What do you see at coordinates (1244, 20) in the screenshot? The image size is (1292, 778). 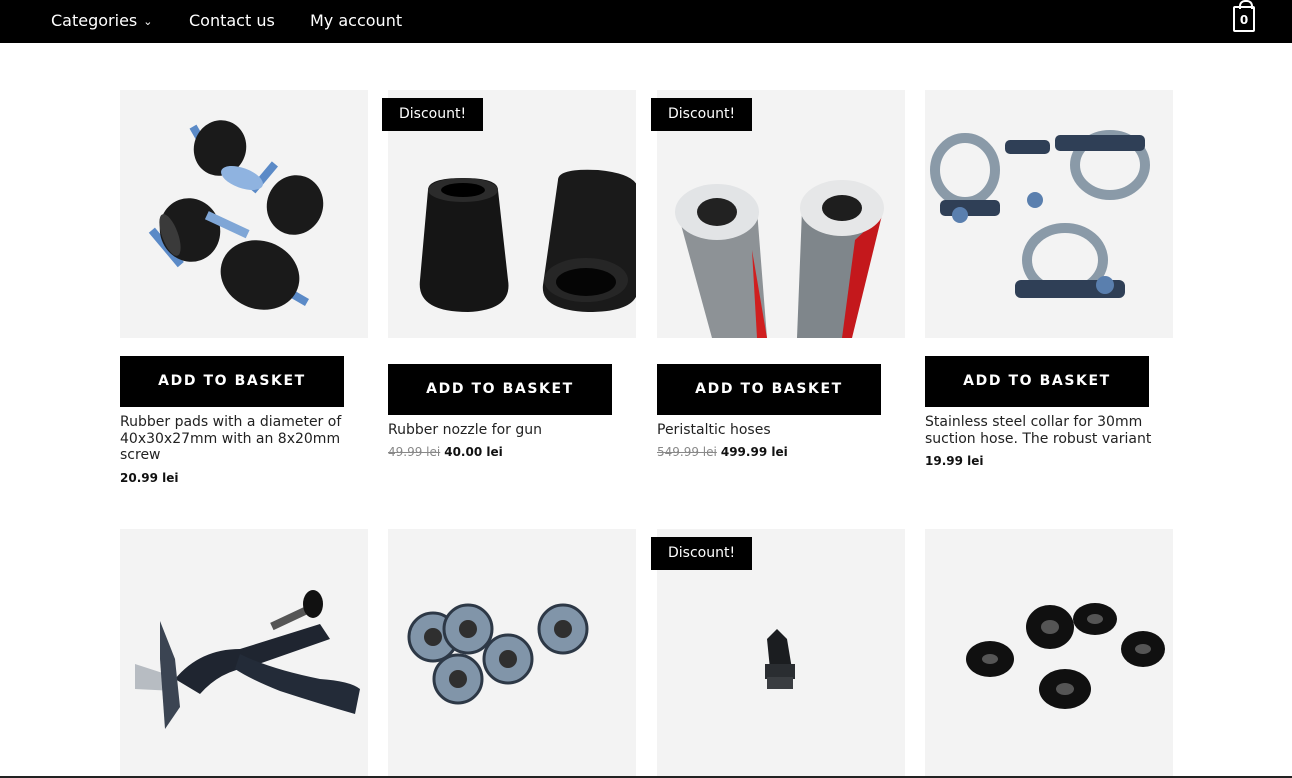 I see `cart-count: 0` at bounding box center [1244, 20].